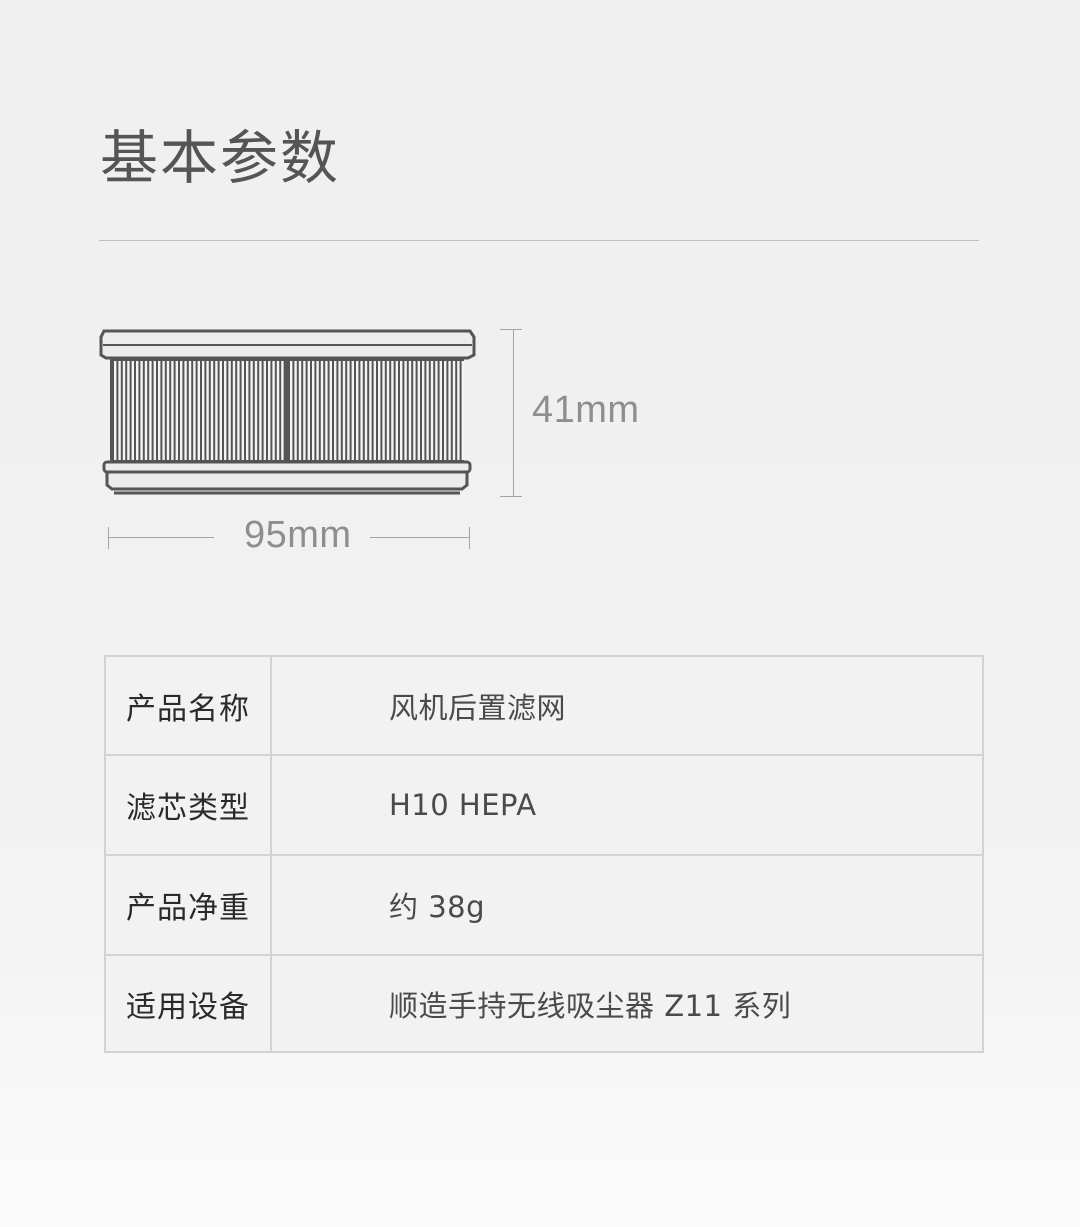 The height and width of the screenshot is (1227, 1080). Describe the element at coordinates (544, 906) in the screenshot. I see `spec-row-net-weight: 产品净重 约 38g` at that location.